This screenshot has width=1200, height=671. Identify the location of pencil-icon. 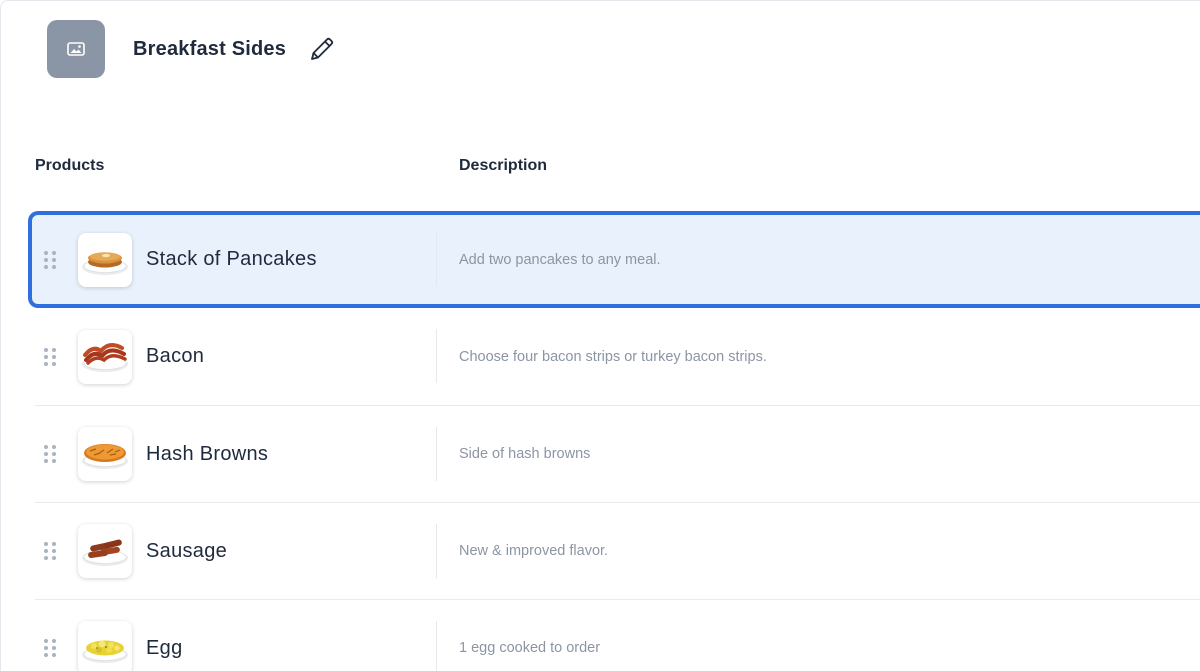
(322, 48).